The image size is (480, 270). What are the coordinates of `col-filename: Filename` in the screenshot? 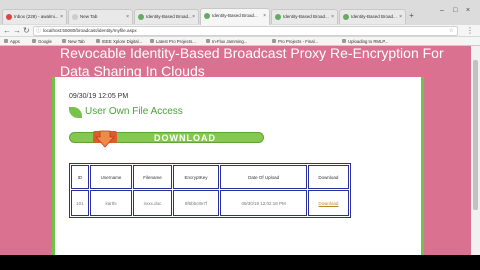 It's located at (152, 177).